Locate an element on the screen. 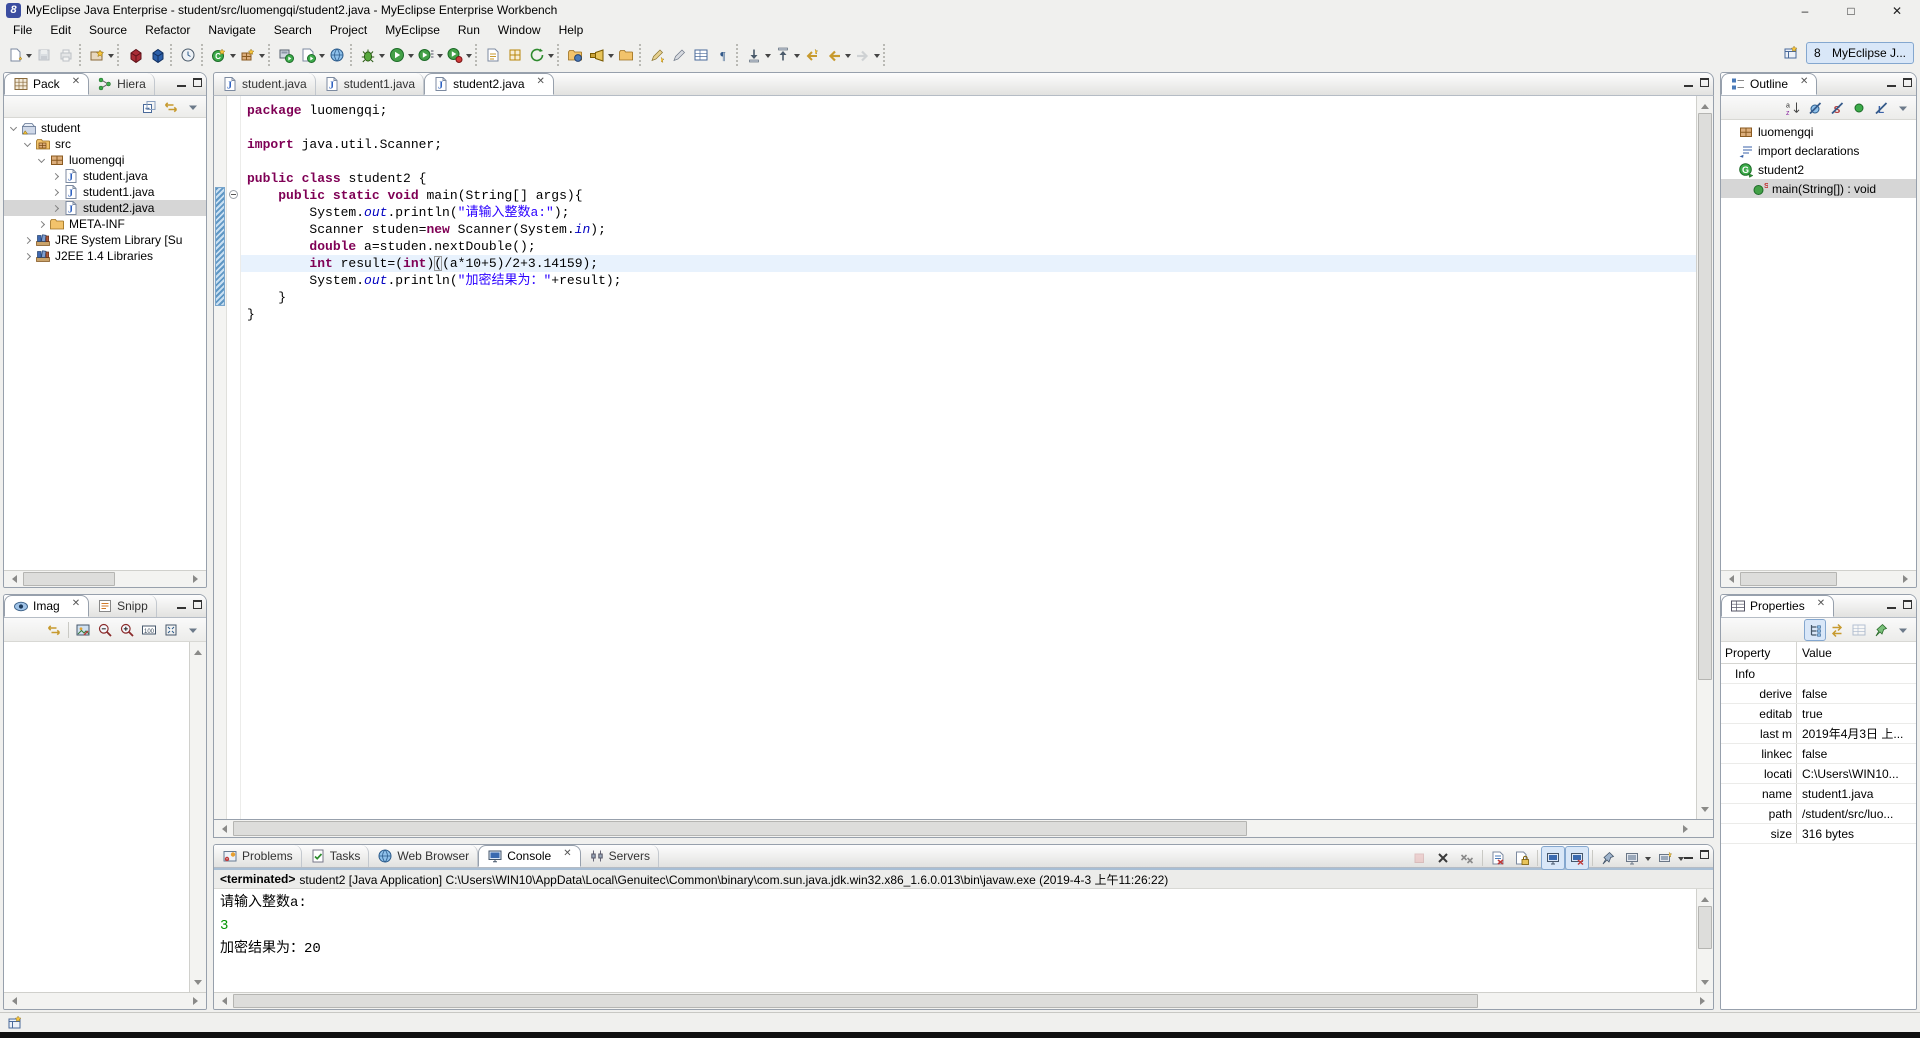 This screenshot has width=1920, height=1038. pin-to-selection-button is located at coordinates (1881, 630).